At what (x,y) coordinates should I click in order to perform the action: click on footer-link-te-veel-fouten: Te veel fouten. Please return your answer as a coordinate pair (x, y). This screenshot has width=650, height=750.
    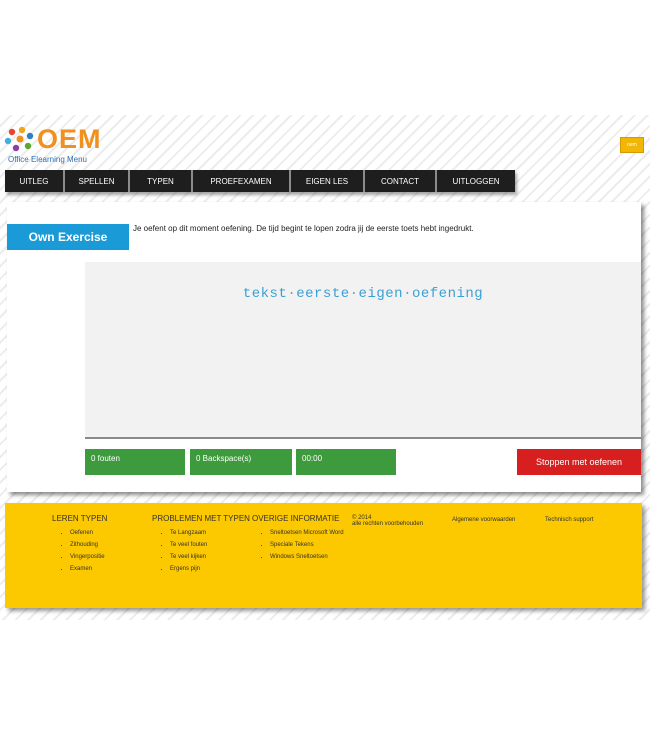
    Looking at the image, I should click on (210, 545).